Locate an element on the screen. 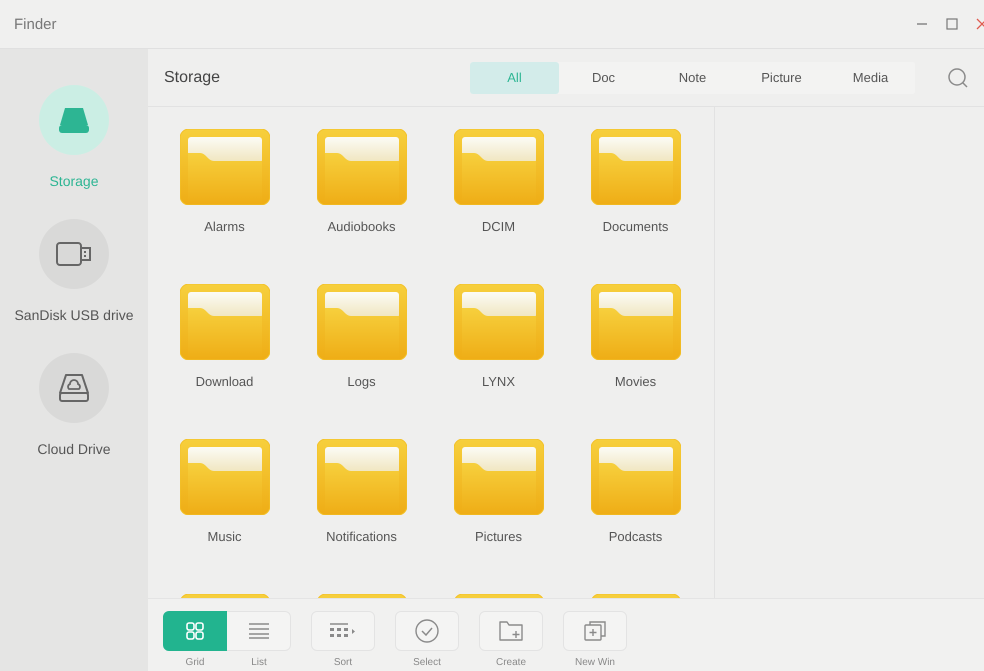  sidebar-item: SanDisk USB drive is located at coordinates (74, 271).